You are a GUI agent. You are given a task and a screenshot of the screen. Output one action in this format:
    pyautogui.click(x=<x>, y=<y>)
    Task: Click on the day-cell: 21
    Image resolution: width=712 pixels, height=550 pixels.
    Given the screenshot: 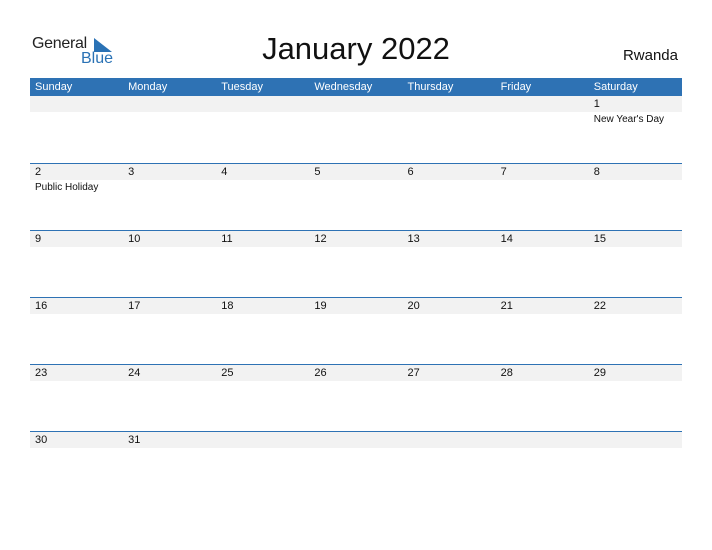 What is the action you would take?
    pyautogui.click(x=542, y=307)
    